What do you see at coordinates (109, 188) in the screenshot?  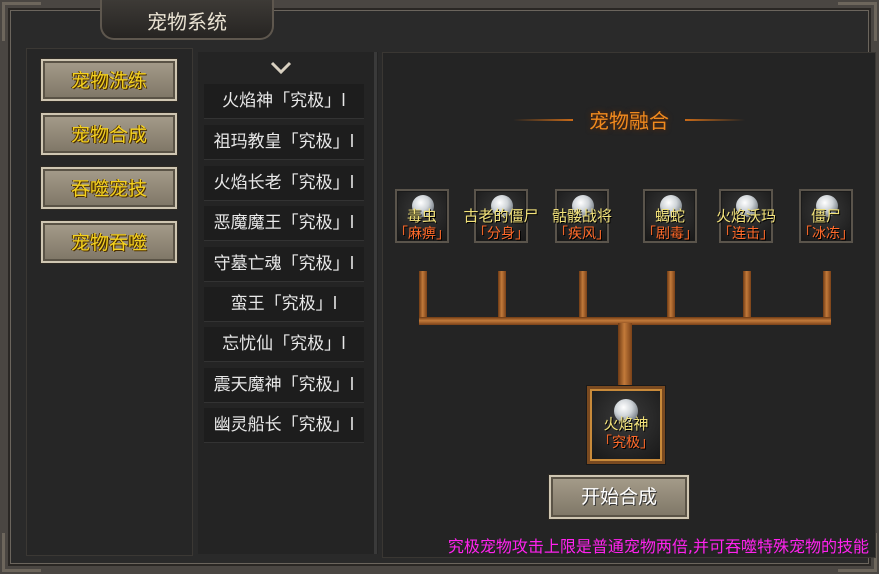 I see `menu-button-devour-skill: 吞噬宠技` at bounding box center [109, 188].